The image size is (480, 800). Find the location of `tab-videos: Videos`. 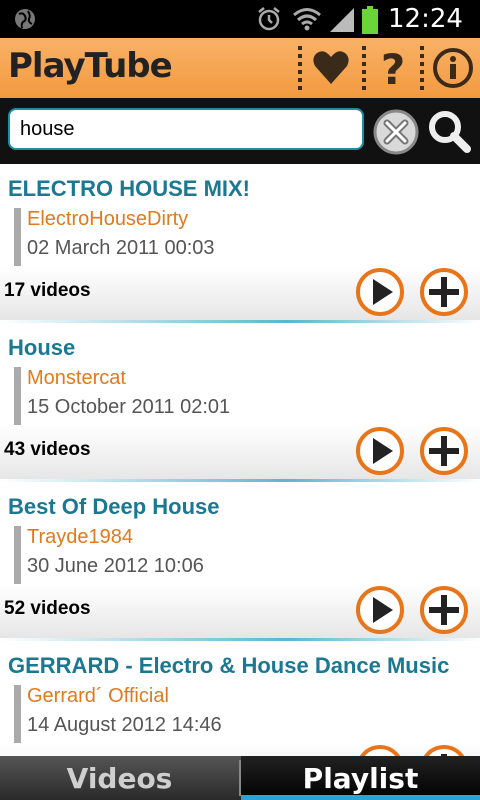

tab-videos: Videos is located at coordinates (119, 778).